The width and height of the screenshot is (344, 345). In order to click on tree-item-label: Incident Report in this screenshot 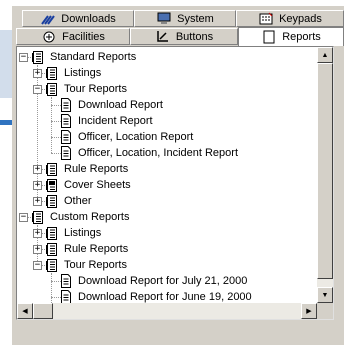, I will do `click(115, 121)`.